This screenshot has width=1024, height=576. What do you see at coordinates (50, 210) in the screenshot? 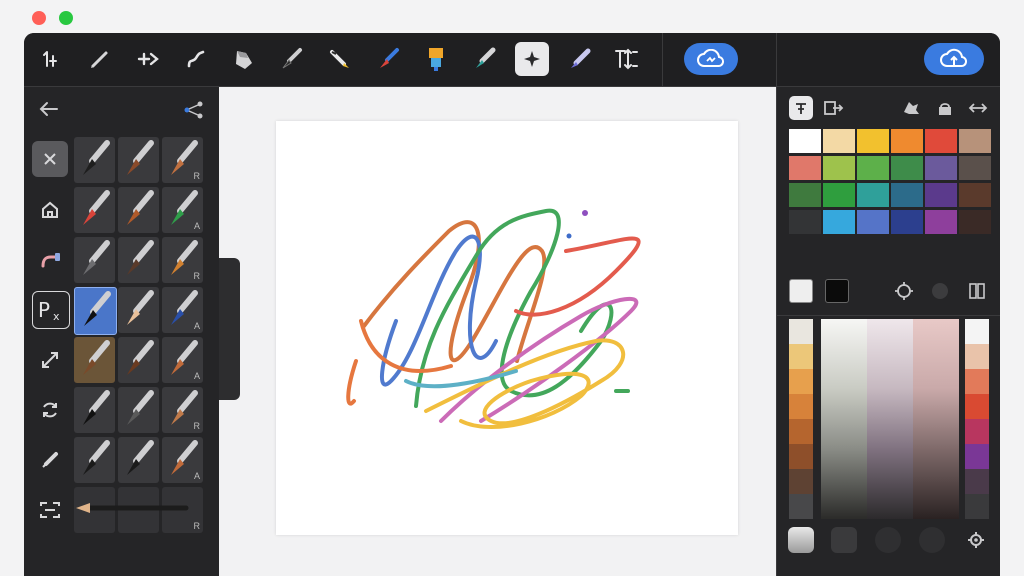
I see `home-icon` at bounding box center [50, 210].